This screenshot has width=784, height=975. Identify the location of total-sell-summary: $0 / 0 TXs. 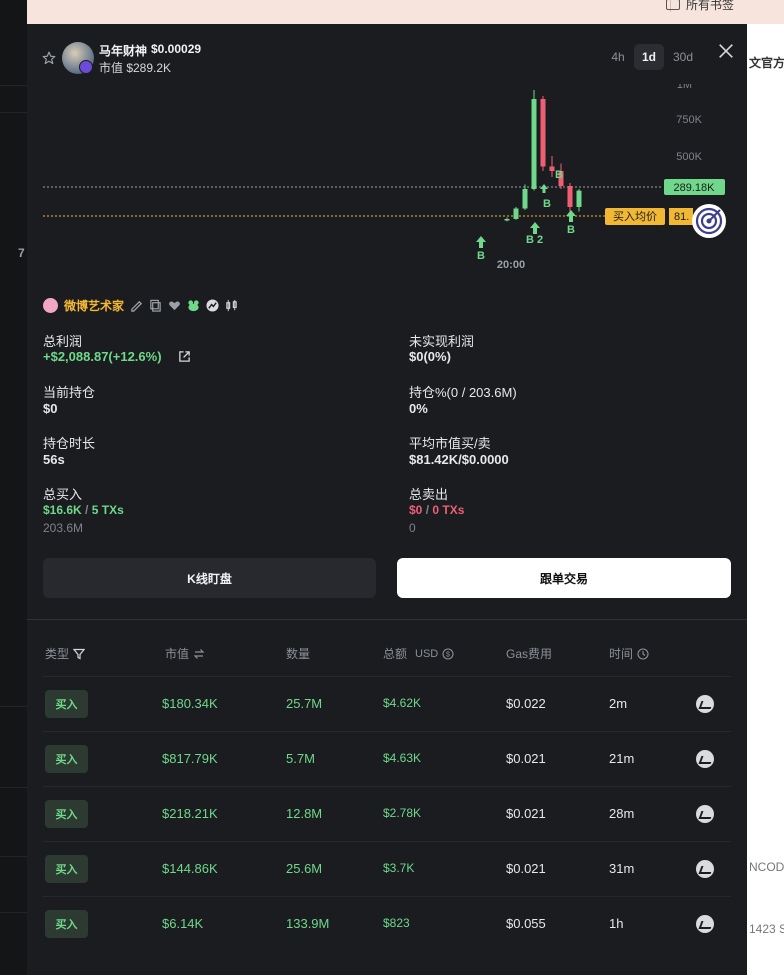
(436, 510).